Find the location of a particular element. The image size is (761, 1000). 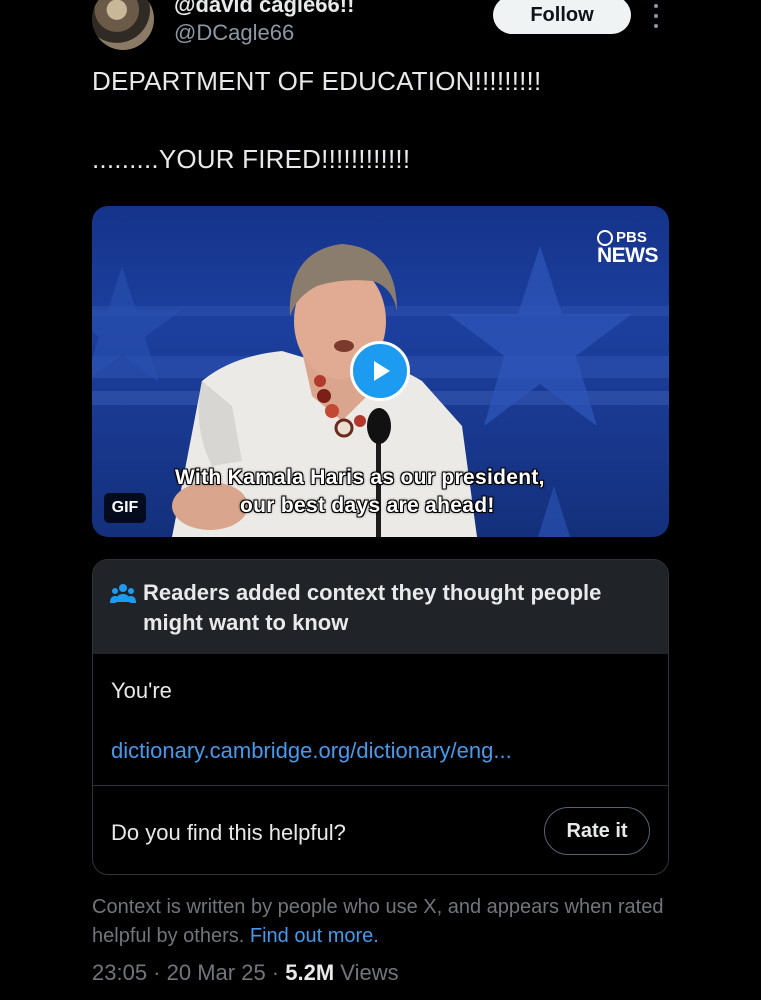

author-display-name: @david cagle66!! is located at coordinates (264, 9).